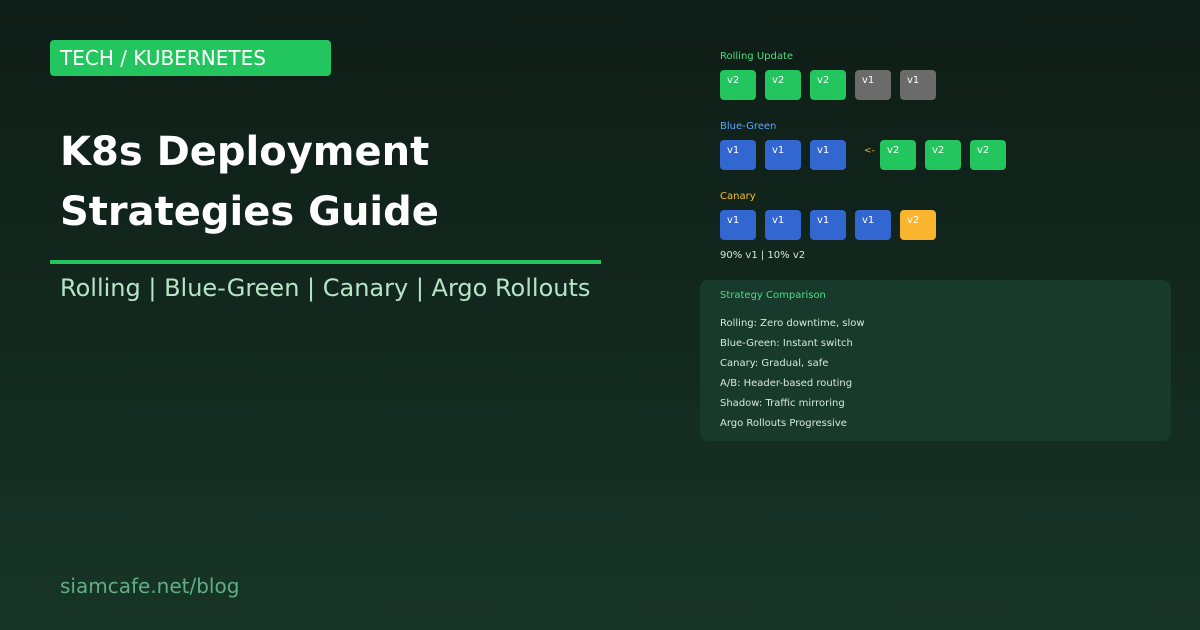 The image size is (1200, 630). I want to click on rolling-pod-4: v1, so click(873, 85).